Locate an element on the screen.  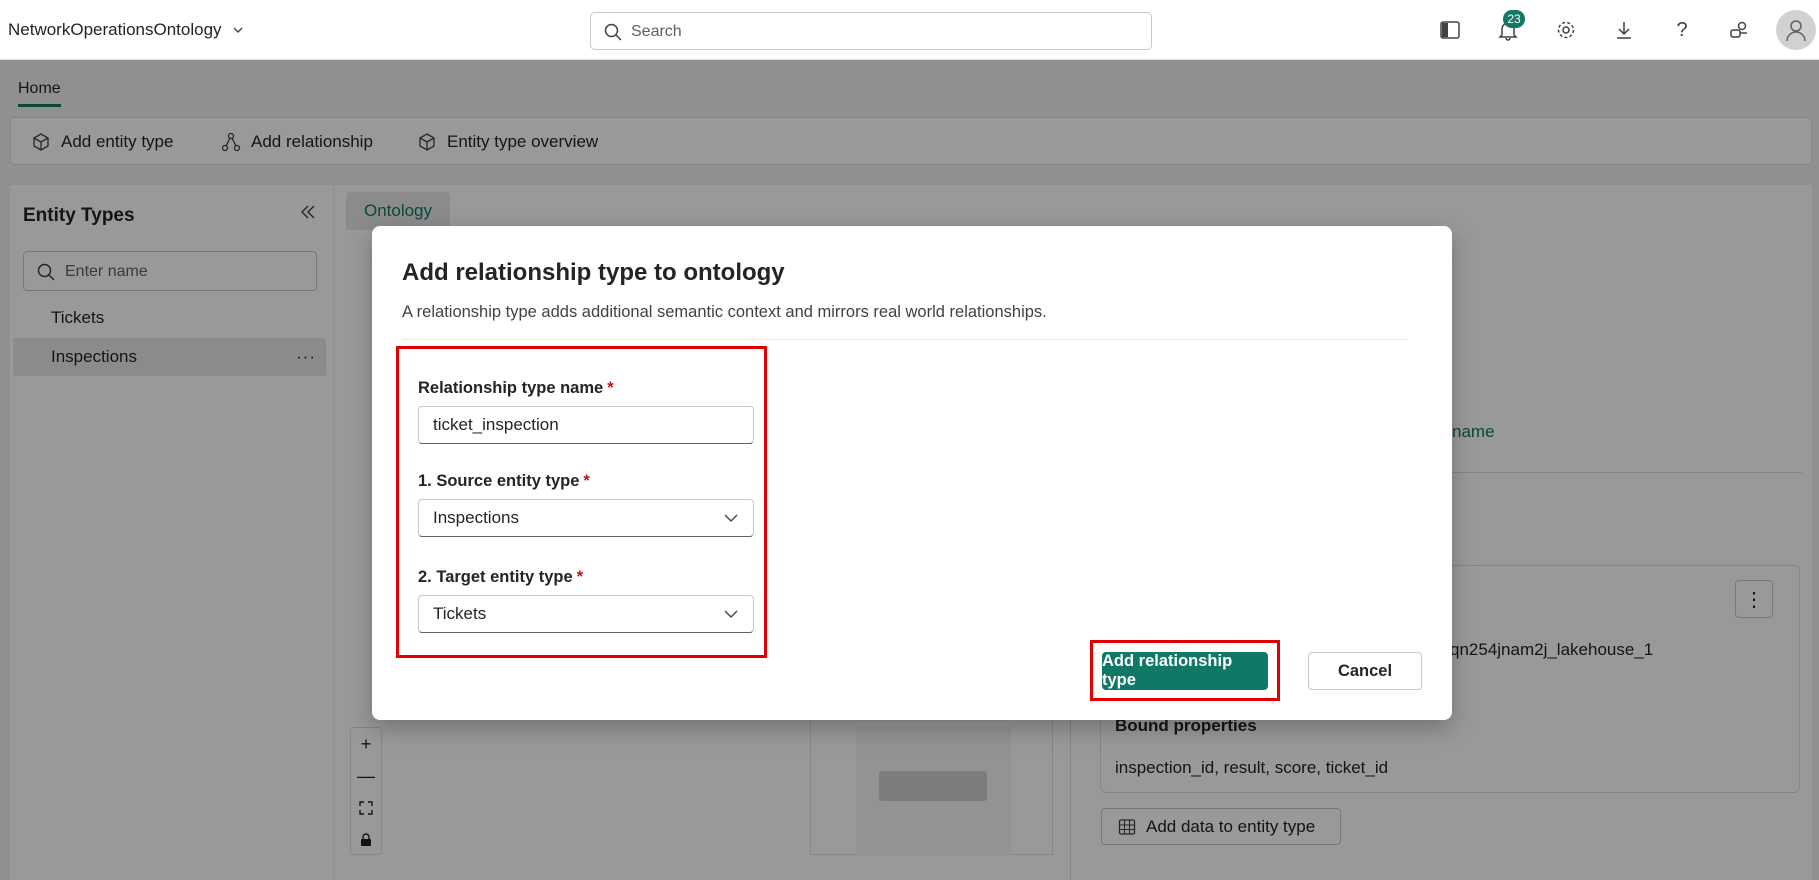
source-entity-value: Inspections is located at coordinates (476, 517).